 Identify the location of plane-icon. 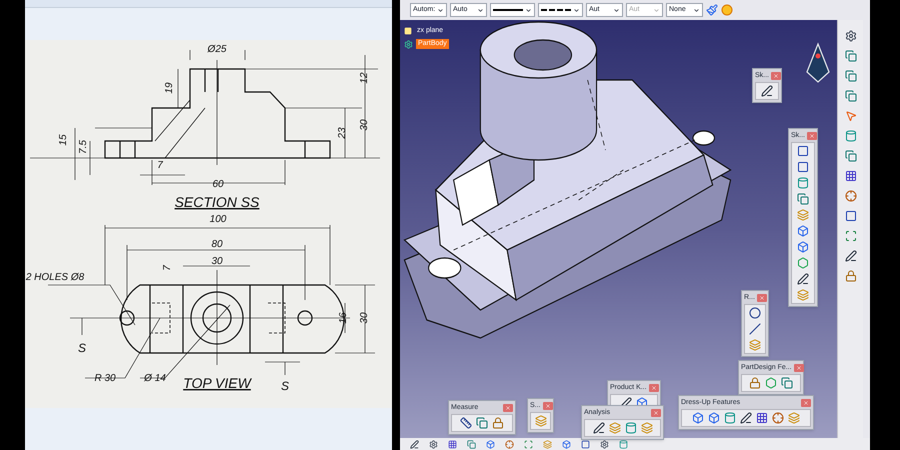
(408, 31).